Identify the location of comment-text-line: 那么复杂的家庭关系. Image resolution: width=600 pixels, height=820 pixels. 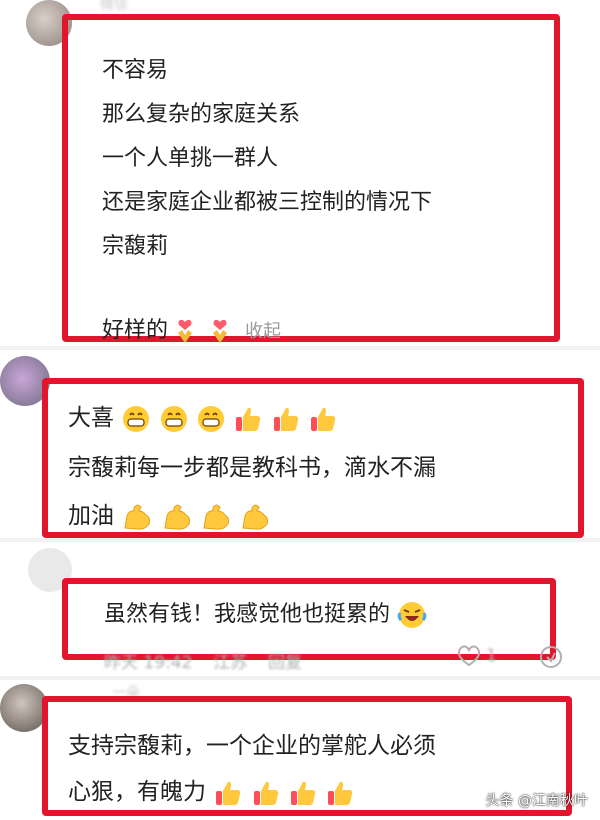
(201, 114).